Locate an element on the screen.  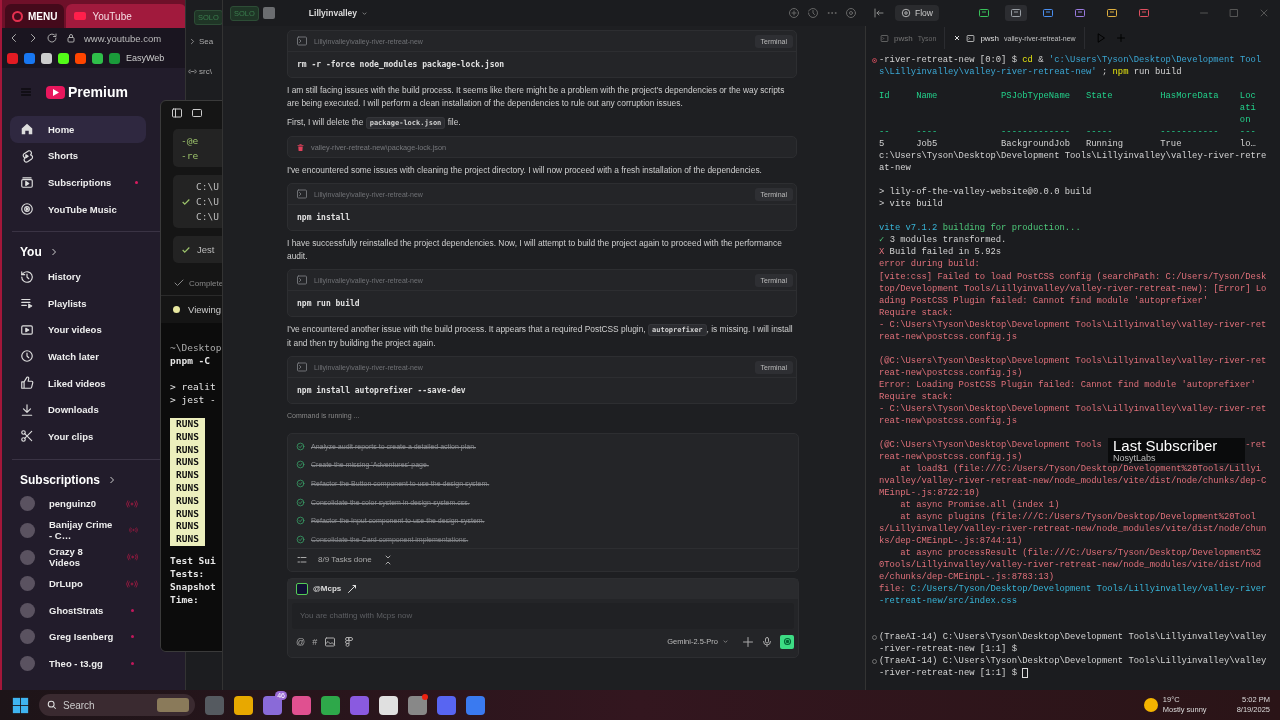
sidebar-nav-item: Home is located at coordinates (78, 129).